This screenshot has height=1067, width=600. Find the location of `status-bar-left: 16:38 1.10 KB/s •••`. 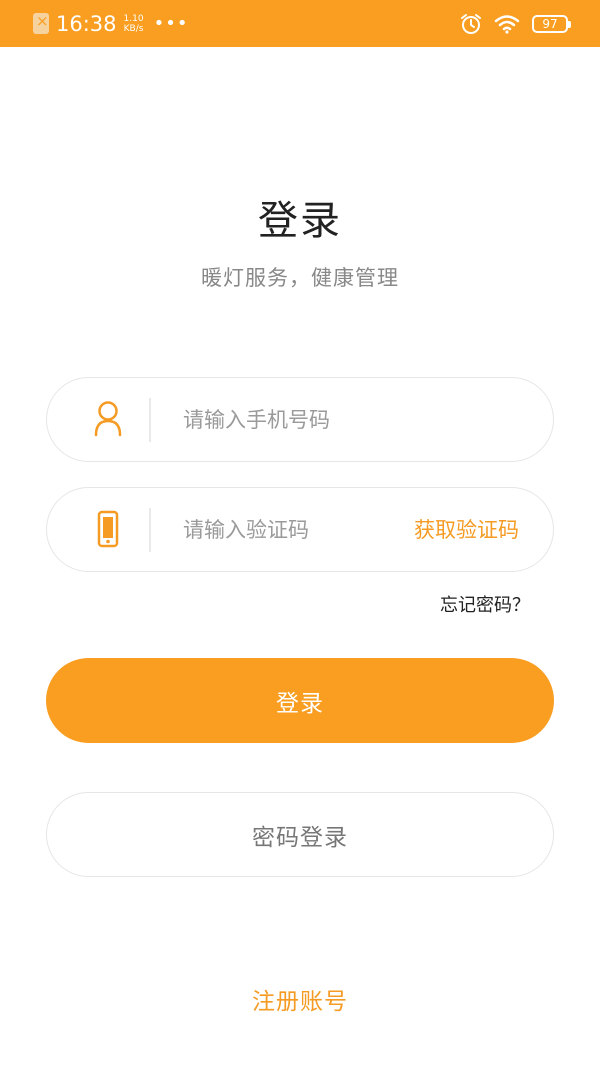

status-bar-left: 16:38 1.10 KB/s ••• is located at coordinates (110, 23).